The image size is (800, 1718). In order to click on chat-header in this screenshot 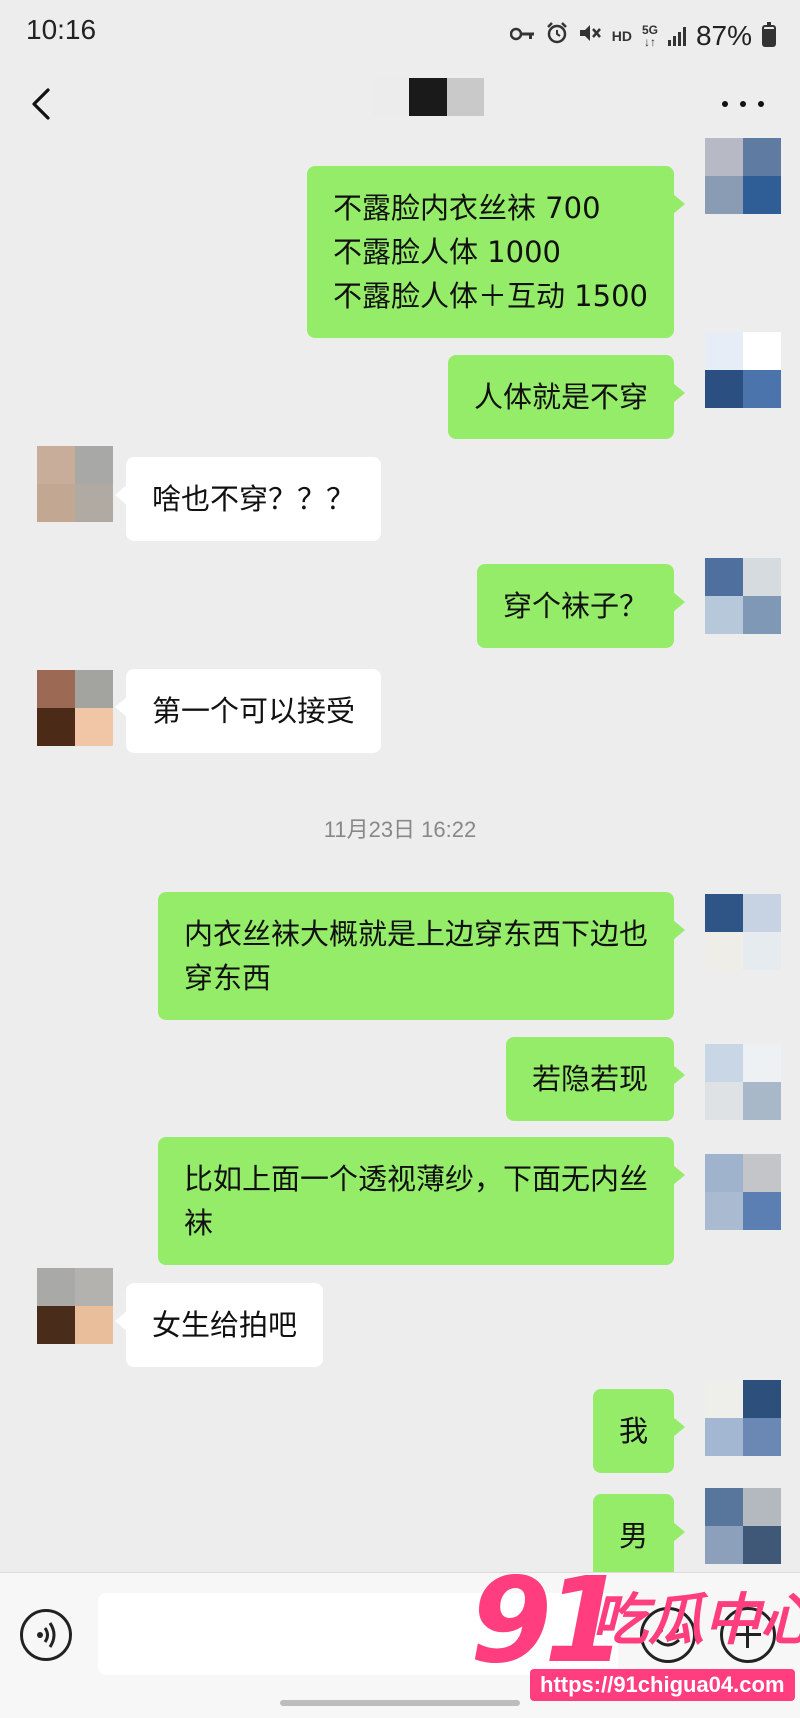, I will do `click(400, 104)`.